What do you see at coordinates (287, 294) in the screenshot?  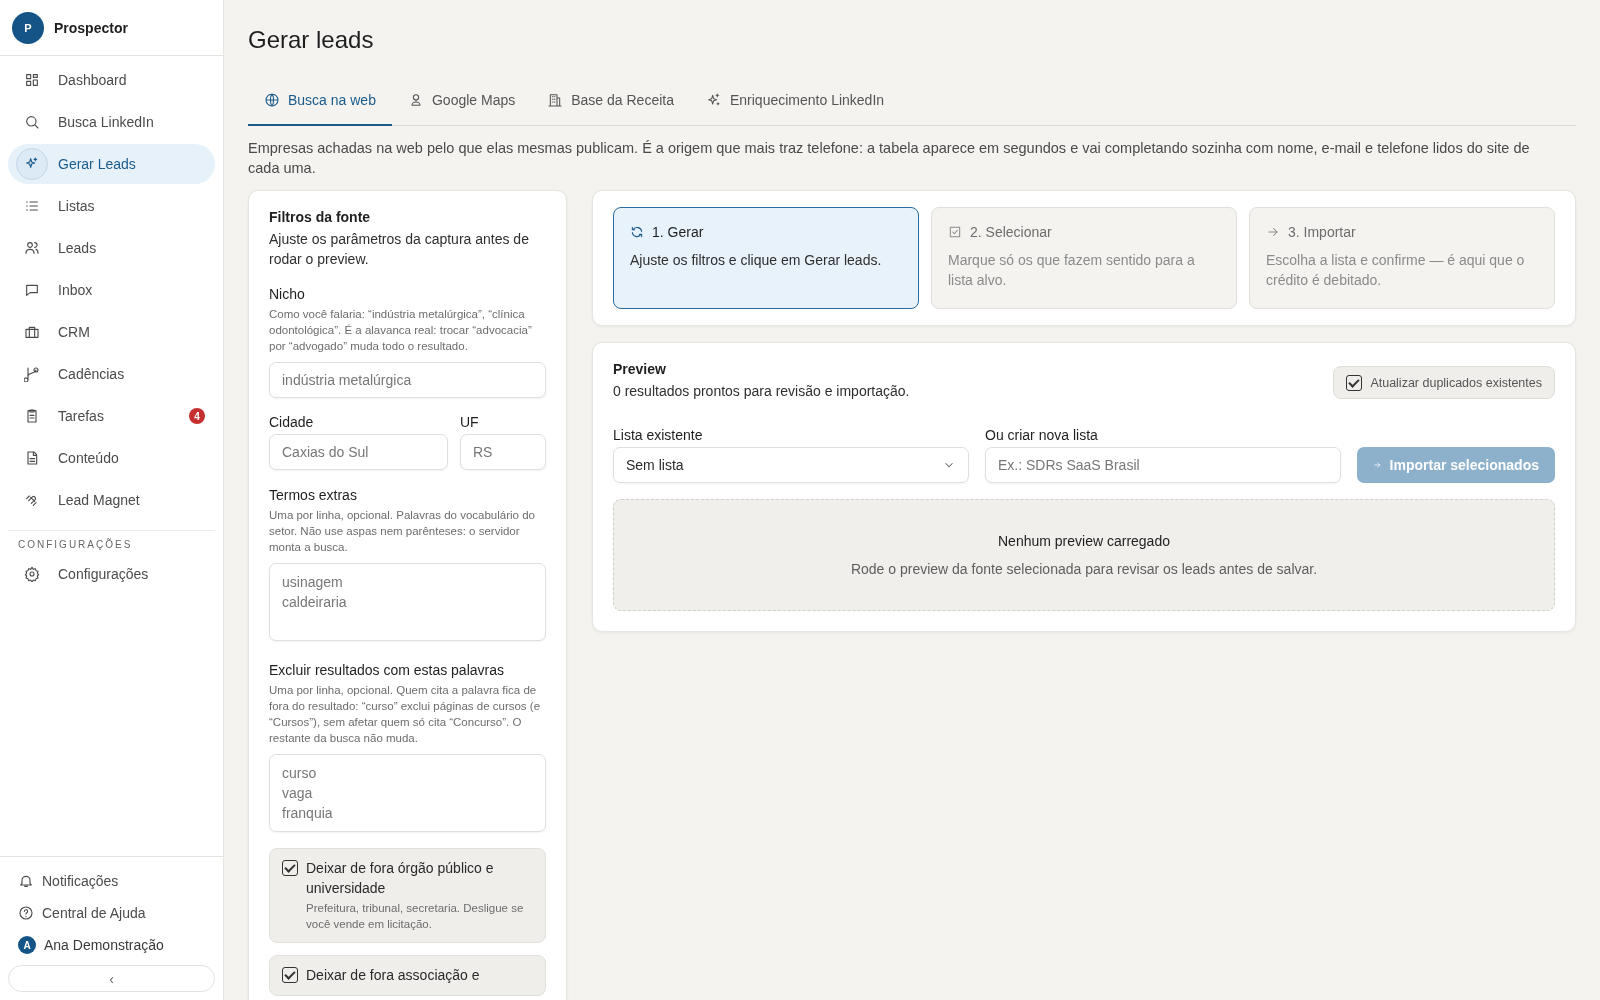 I see `field-label: Nicho` at bounding box center [287, 294].